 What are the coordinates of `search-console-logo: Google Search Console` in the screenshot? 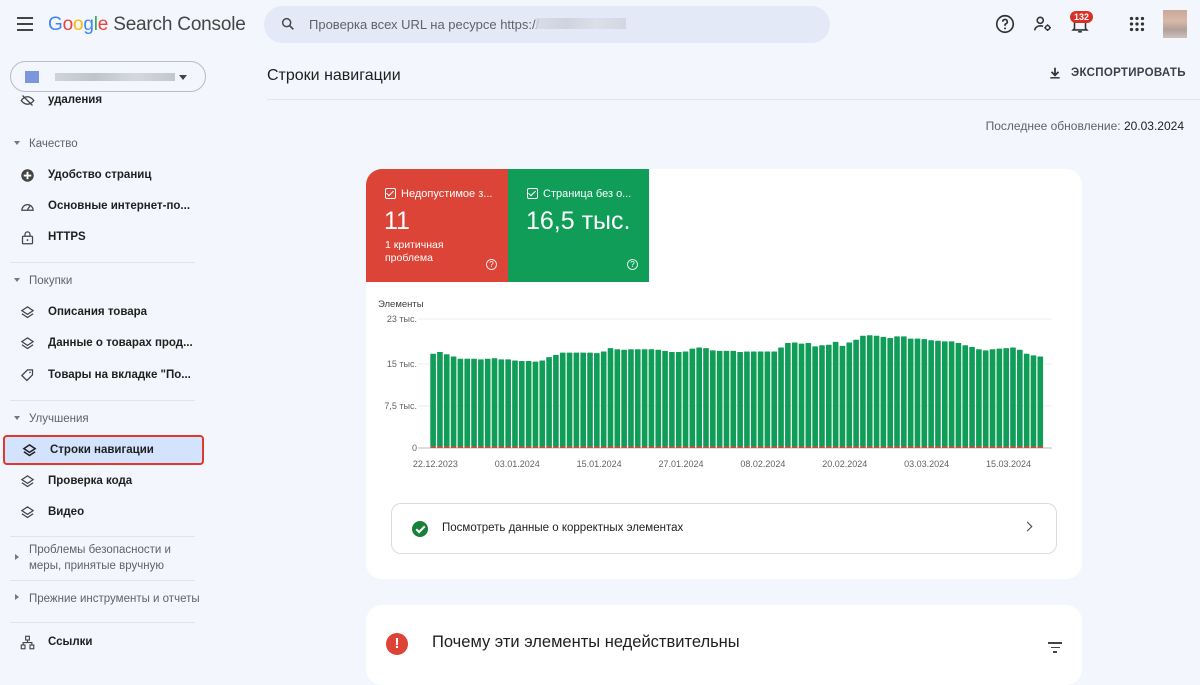 It's located at (147, 25).